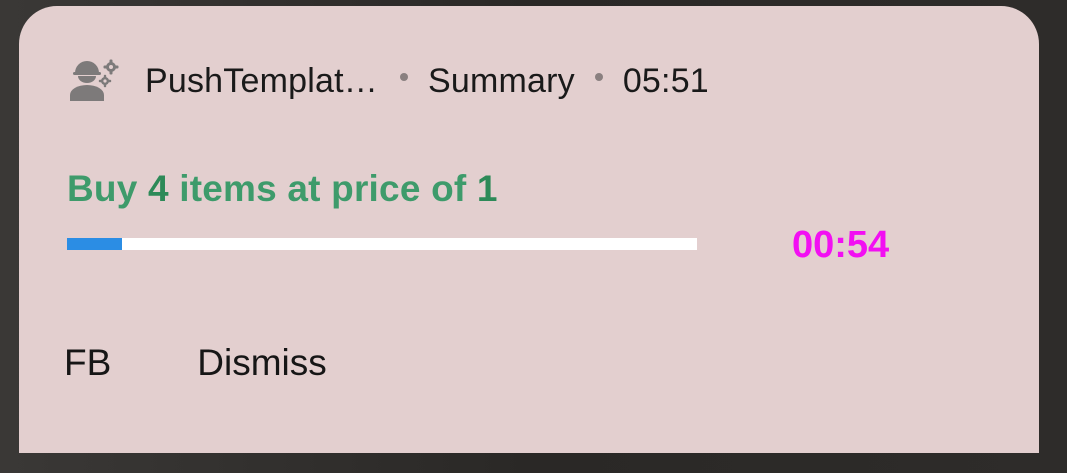 The height and width of the screenshot is (473, 1067). Describe the element at coordinates (841, 245) in the screenshot. I see `countdown-timer: 00:54` at that location.